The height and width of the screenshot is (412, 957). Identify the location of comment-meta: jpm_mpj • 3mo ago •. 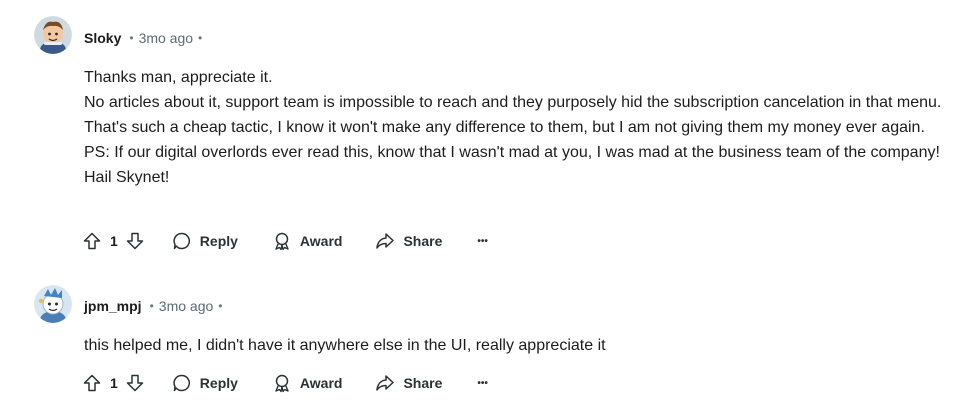
(153, 306).